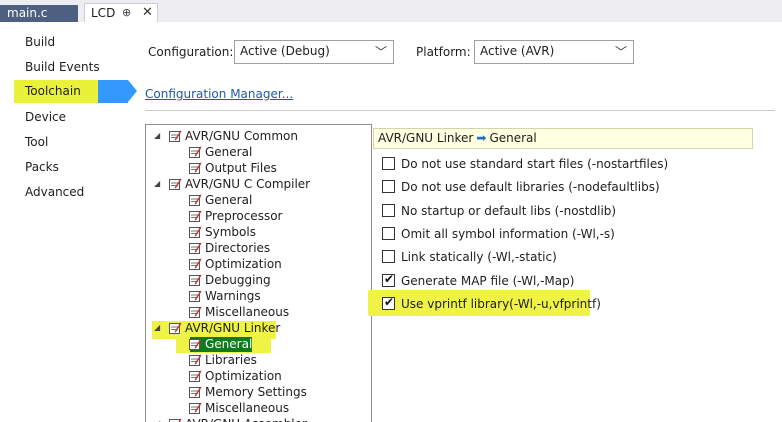  Describe the element at coordinates (233, 328) in the screenshot. I see `tree-node-label: AVR/GNU Linker` at that location.